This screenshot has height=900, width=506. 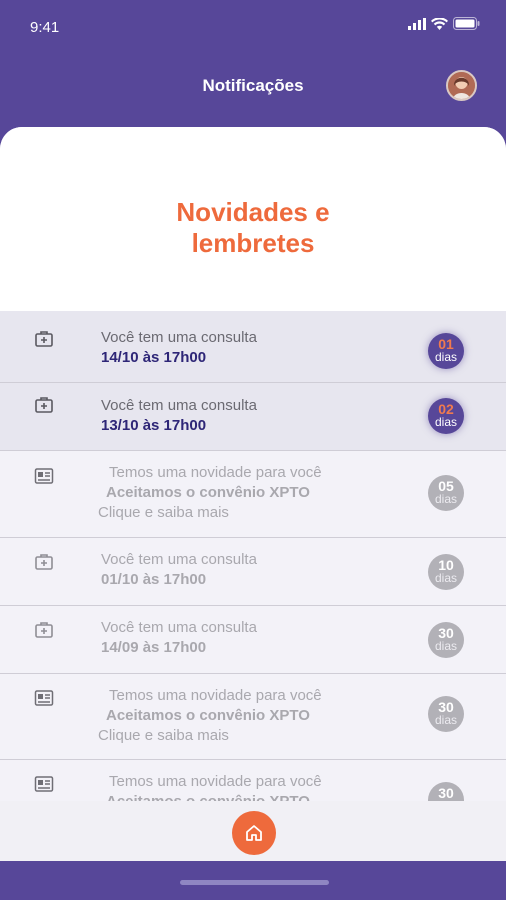 What do you see at coordinates (446, 486) in the screenshot?
I see `days-count: 05` at bounding box center [446, 486].